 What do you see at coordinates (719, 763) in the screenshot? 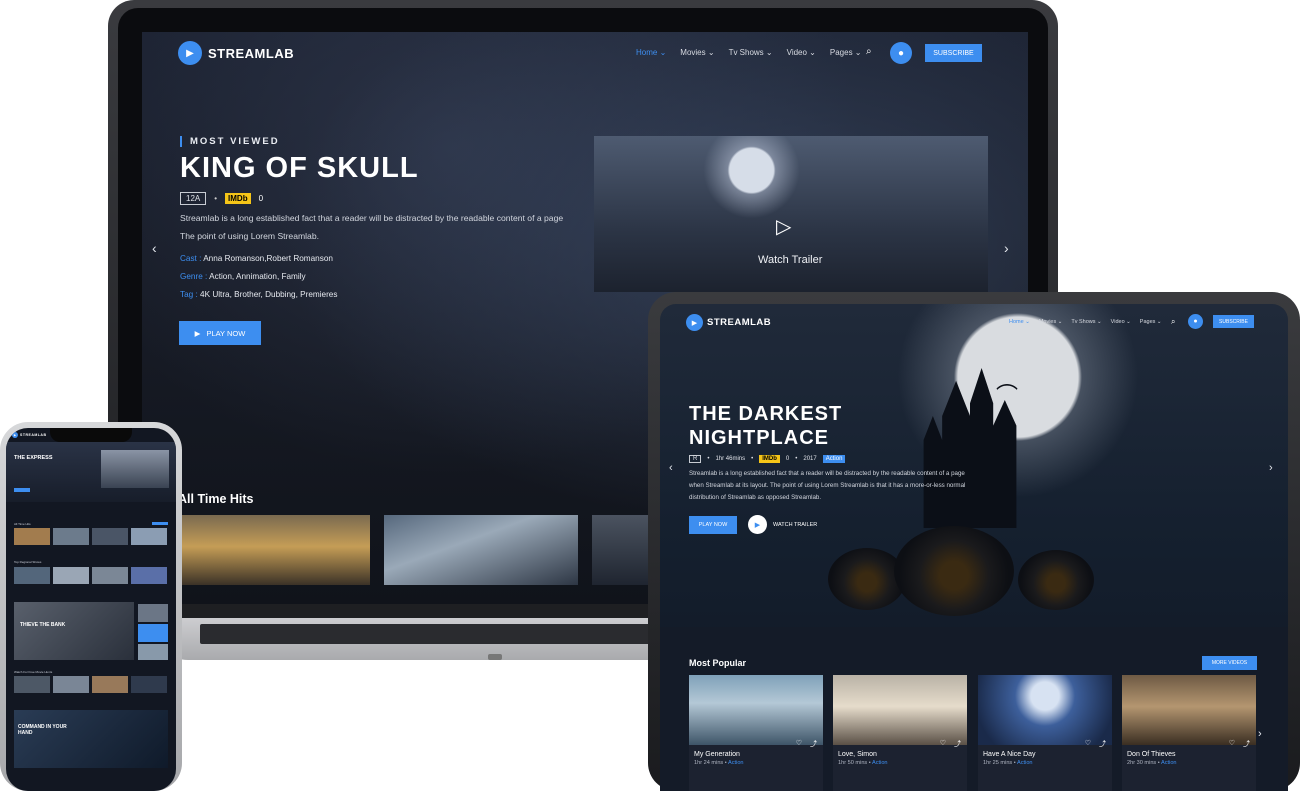
I see `card-meta: 1hr 24 mins • Action` at bounding box center [719, 763].